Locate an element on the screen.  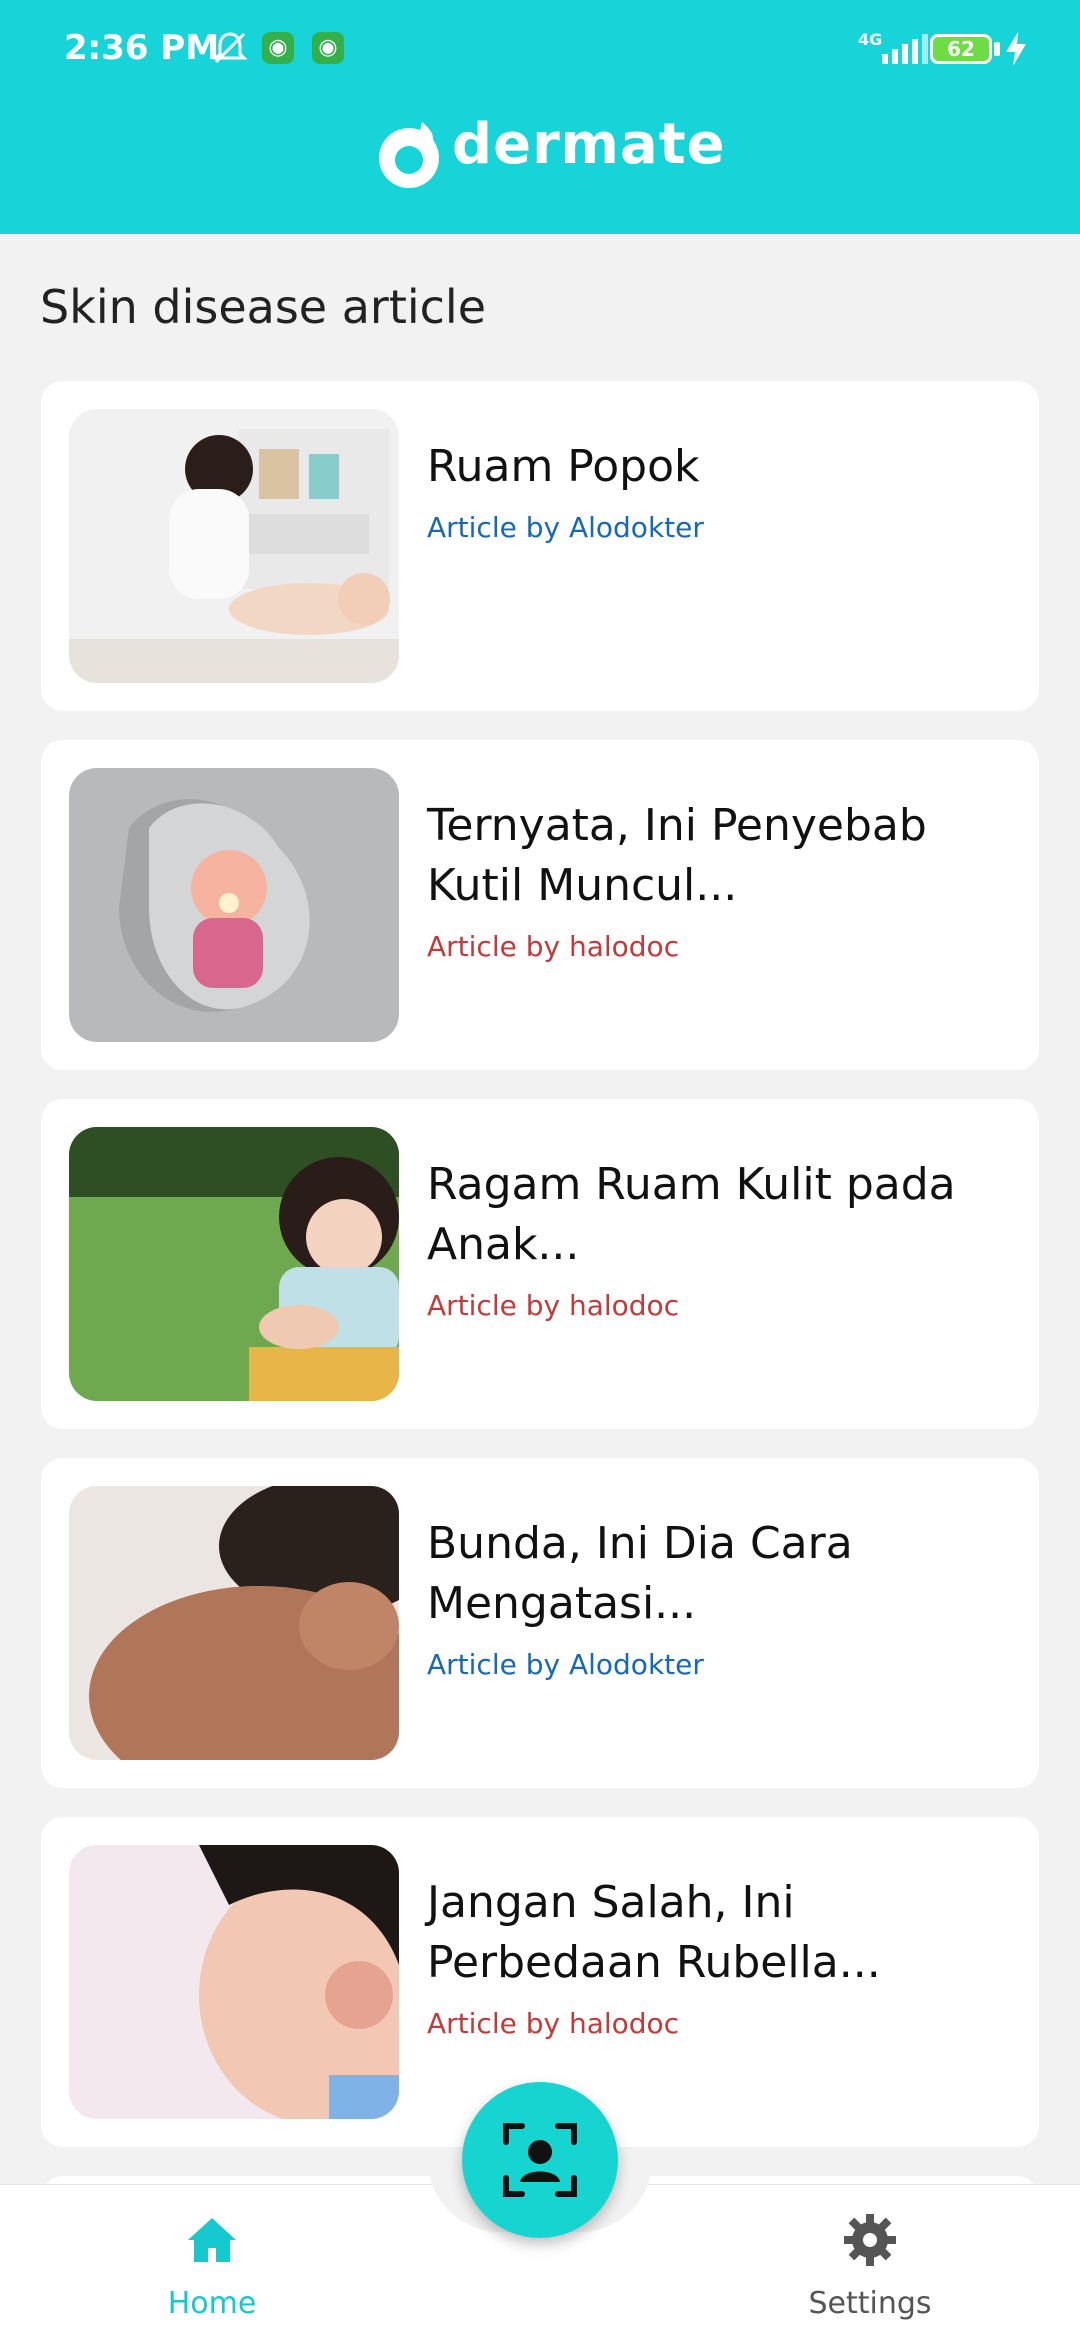
article-title: Ruam Popok is located at coordinates (563, 466).